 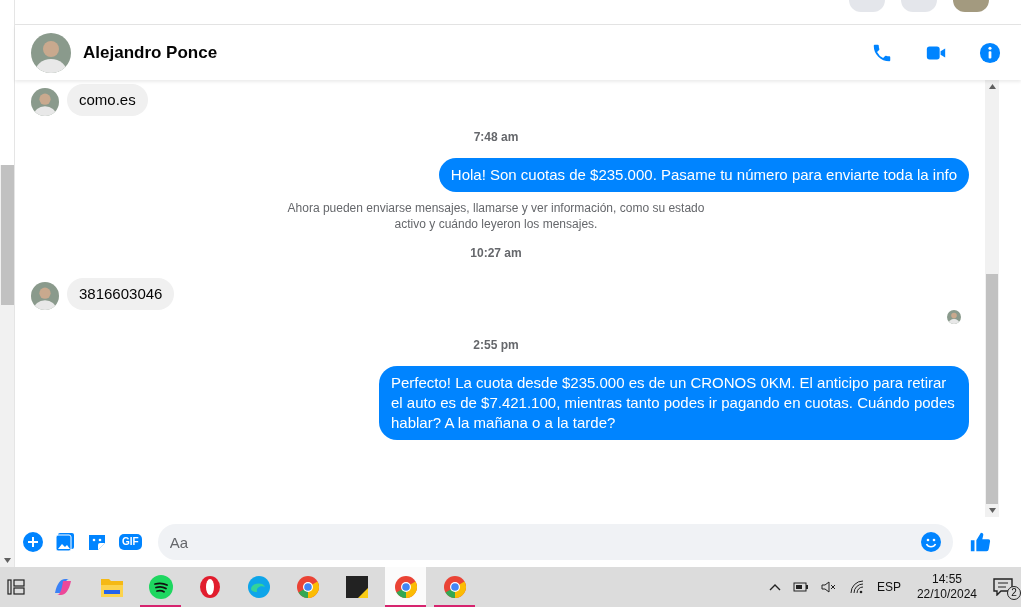 What do you see at coordinates (65, 542) in the screenshot?
I see `image-icon` at bounding box center [65, 542].